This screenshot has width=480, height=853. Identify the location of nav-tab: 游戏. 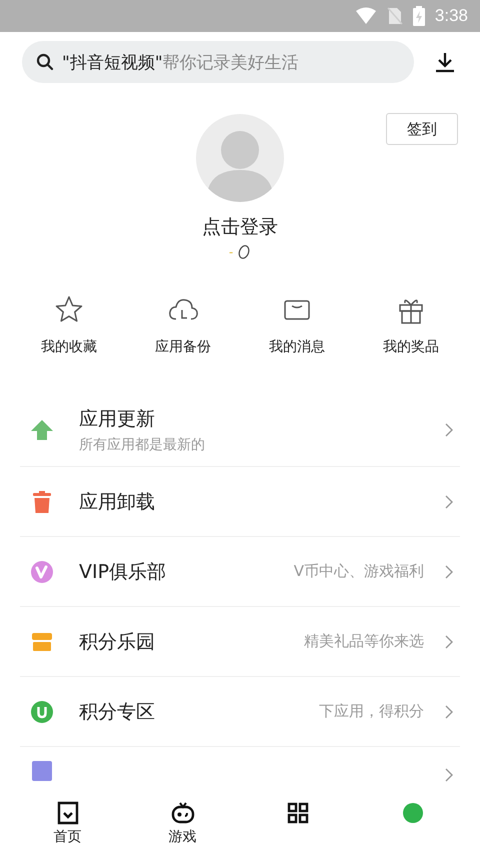
(182, 827).